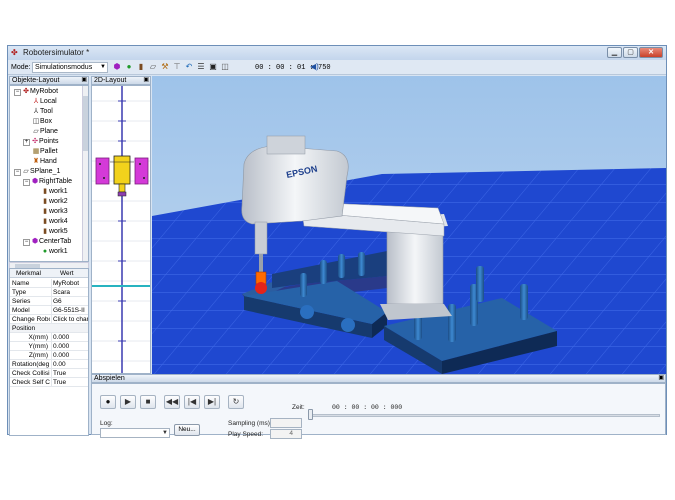 The width and height of the screenshot is (675, 500). I want to click on property-row: Series G6, so click(49, 301).